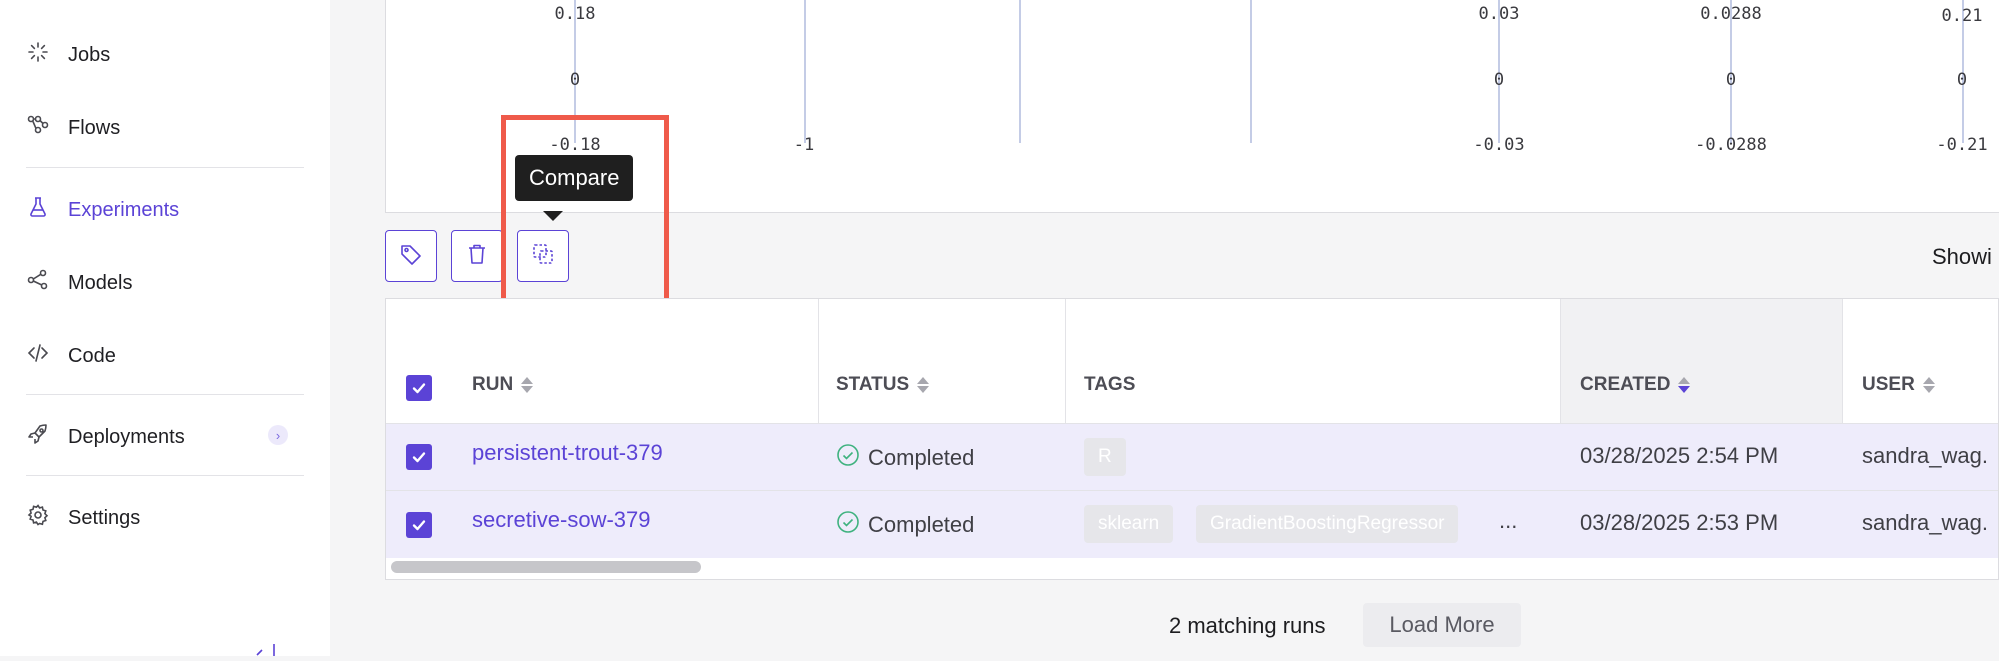 The height and width of the screenshot is (661, 1999). I want to click on sidebar-item-jobs: Jobs, so click(68, 55).